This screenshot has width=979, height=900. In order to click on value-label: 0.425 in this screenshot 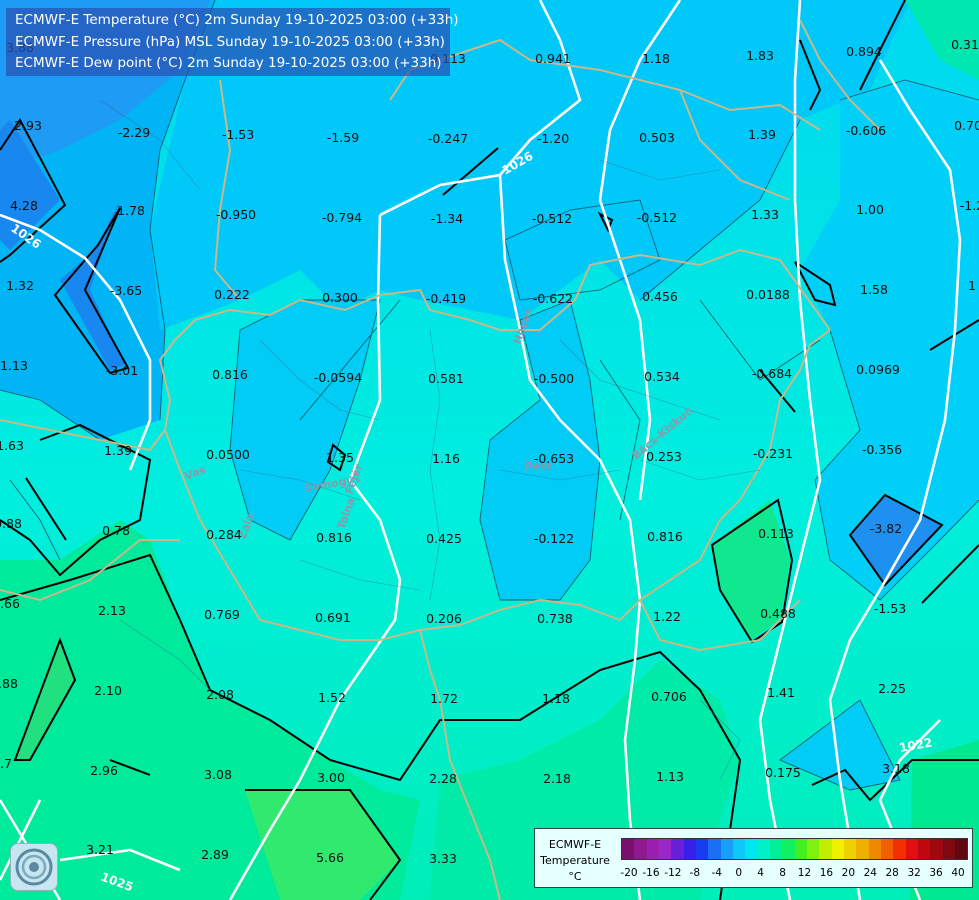, I will do `click(444, 538)`.